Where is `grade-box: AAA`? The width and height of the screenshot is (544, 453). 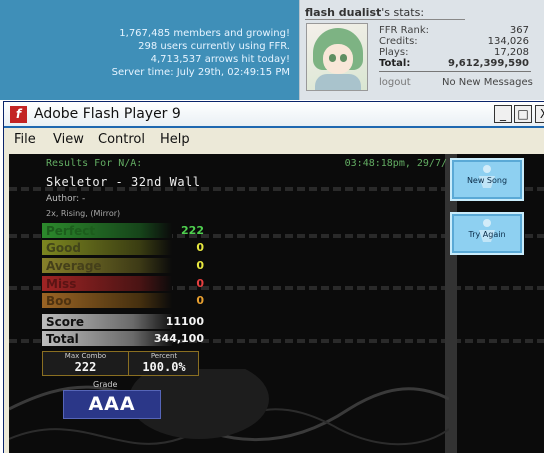 grade-box: AAA is located at coordinates (112, 404).